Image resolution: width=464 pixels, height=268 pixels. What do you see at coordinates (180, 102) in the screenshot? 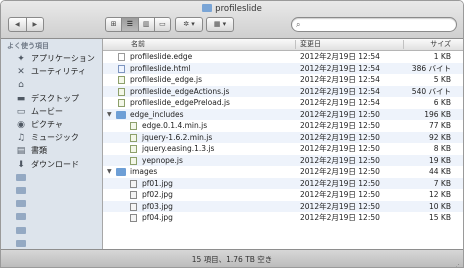
I see `file-name: profileslide_edgePreload.js` at bounding box center [180, 102].